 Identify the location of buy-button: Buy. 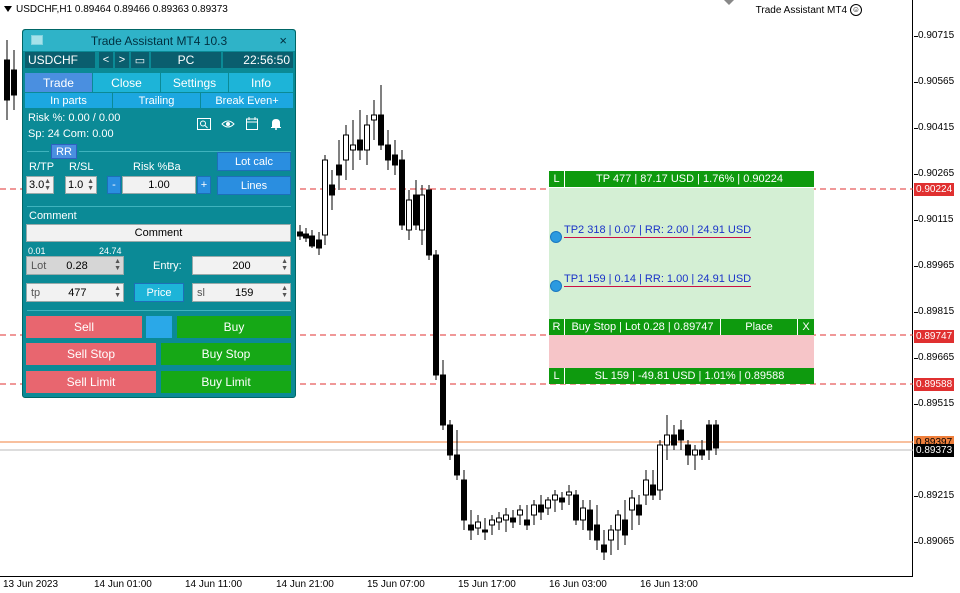
(234, 327).